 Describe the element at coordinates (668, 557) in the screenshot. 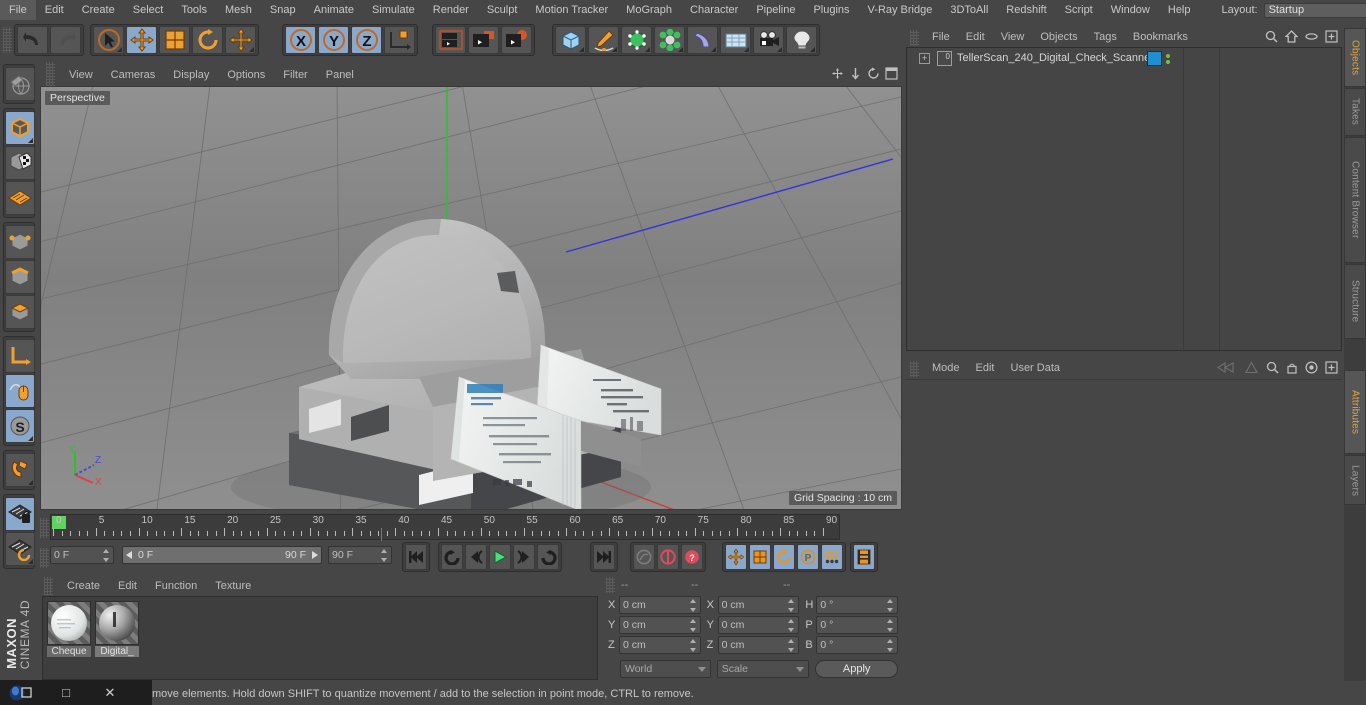

I see `record-active-objects-button` at that location.